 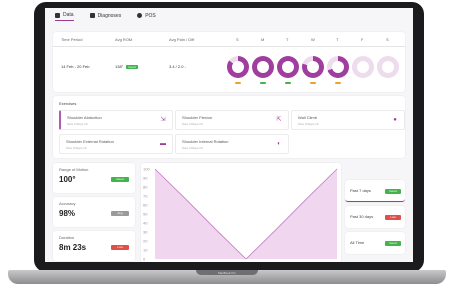 What do you see at coordinates (67, 213) in the screenshot?
I see `stat-value: 98%` at bounding box center [67, 213].